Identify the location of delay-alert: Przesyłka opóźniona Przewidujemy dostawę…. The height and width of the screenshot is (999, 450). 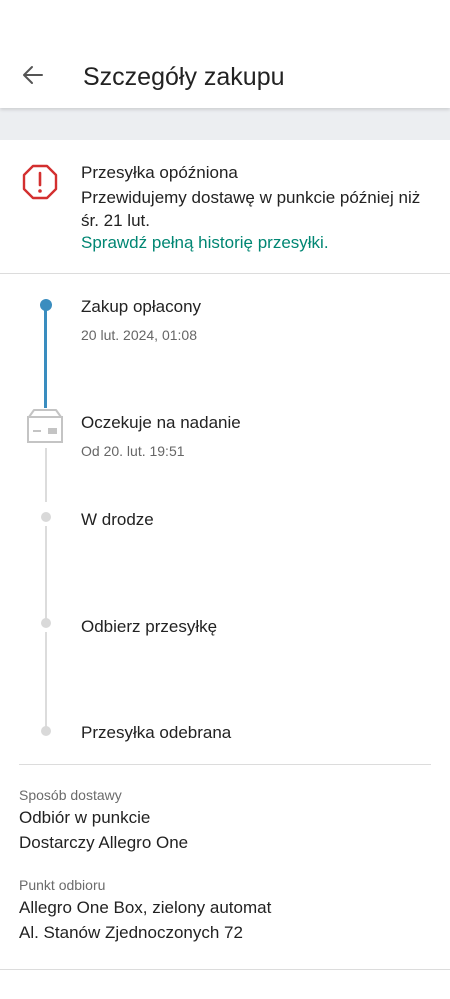
(225, 207).